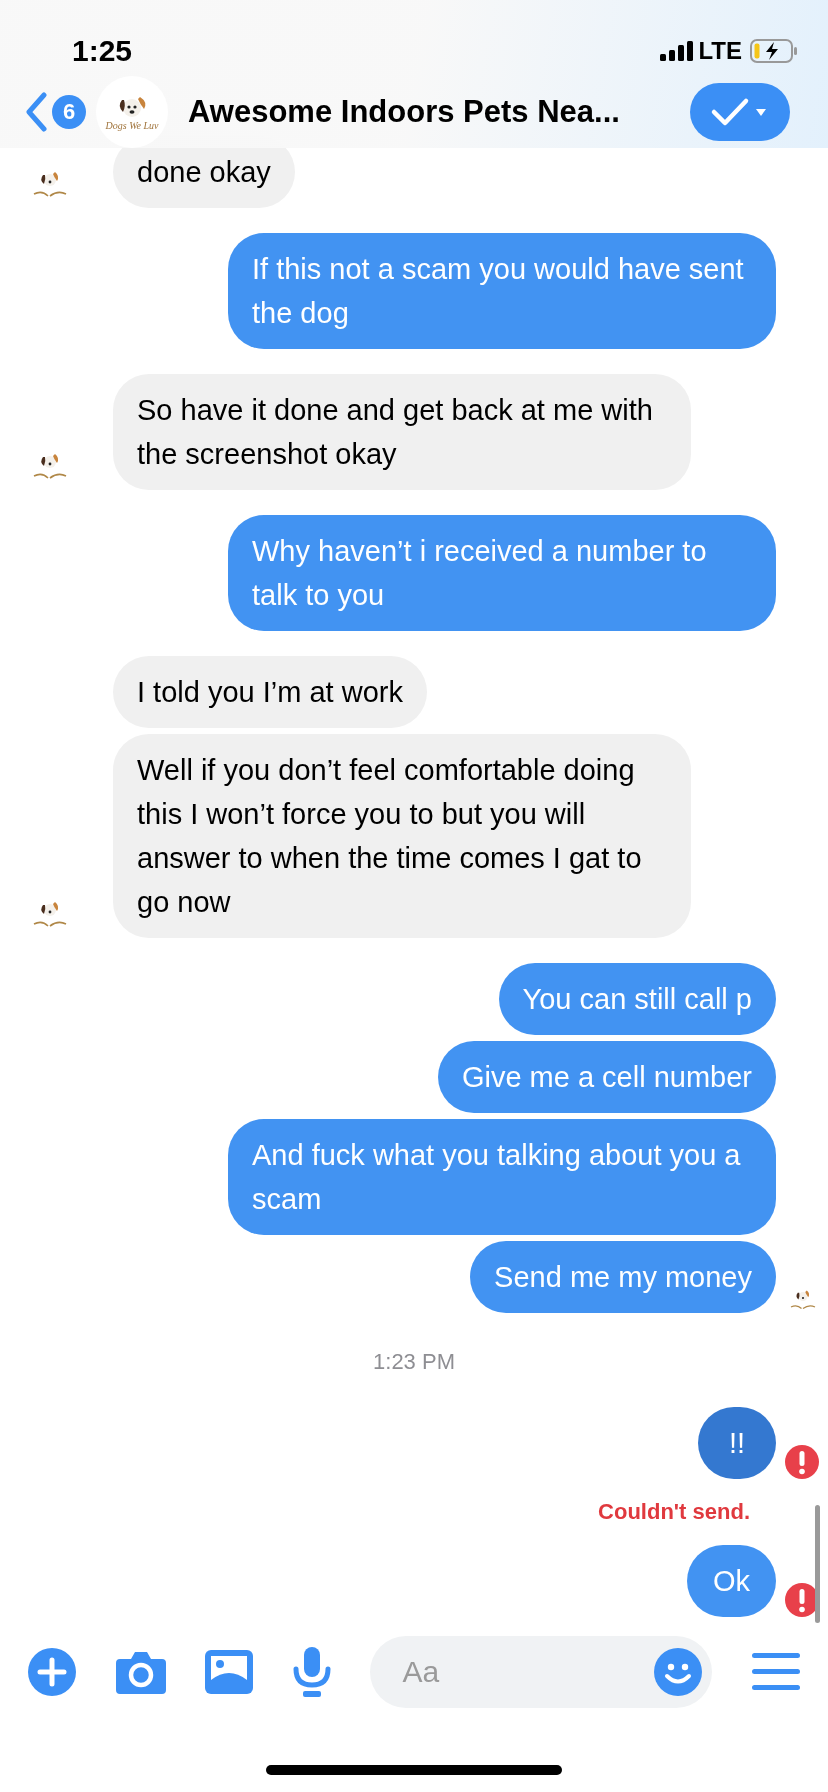 Image resolution: width=828 pixels, height=1792 pixels. Describe the element at coordinates (606, 1077) in the screenshot. I see `sent-message: Give me a cell number` at that location.